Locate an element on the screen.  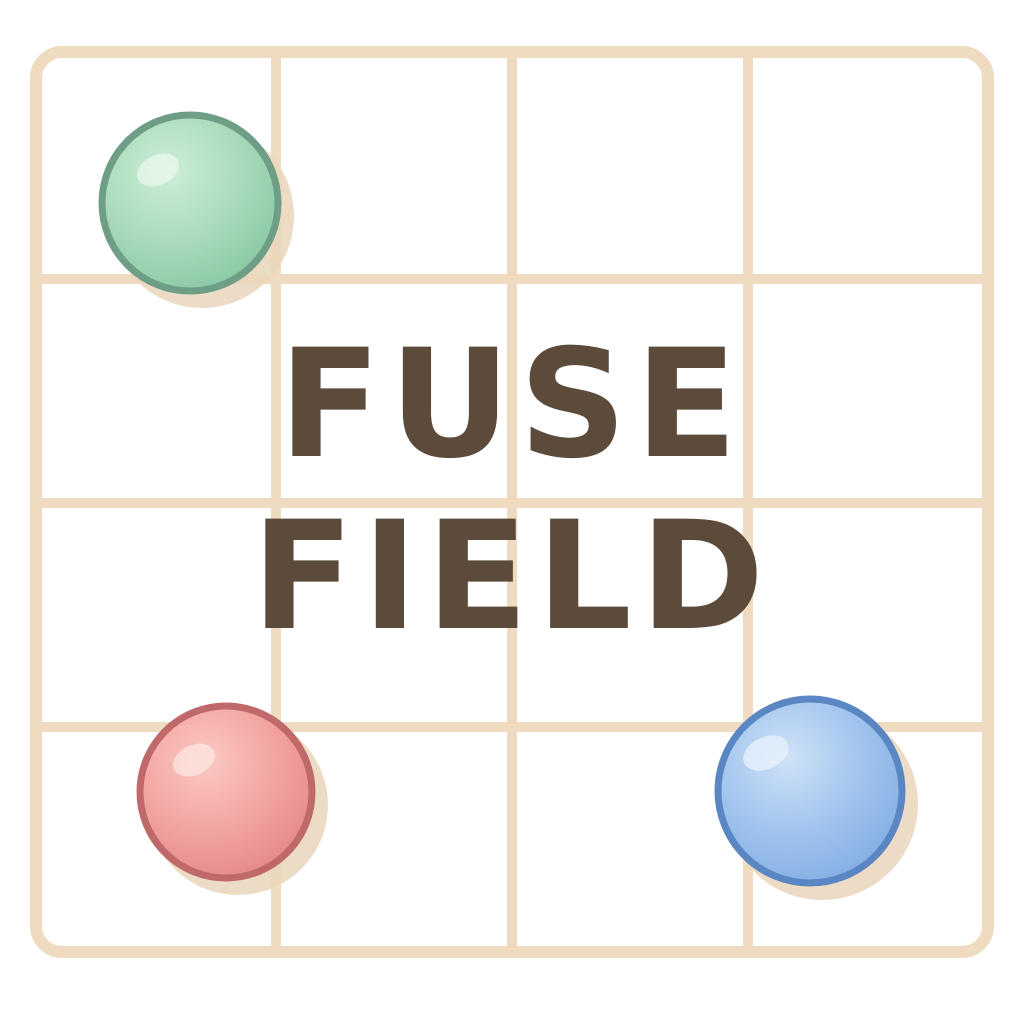
red-orb-body is located at coordinates (226, 792).